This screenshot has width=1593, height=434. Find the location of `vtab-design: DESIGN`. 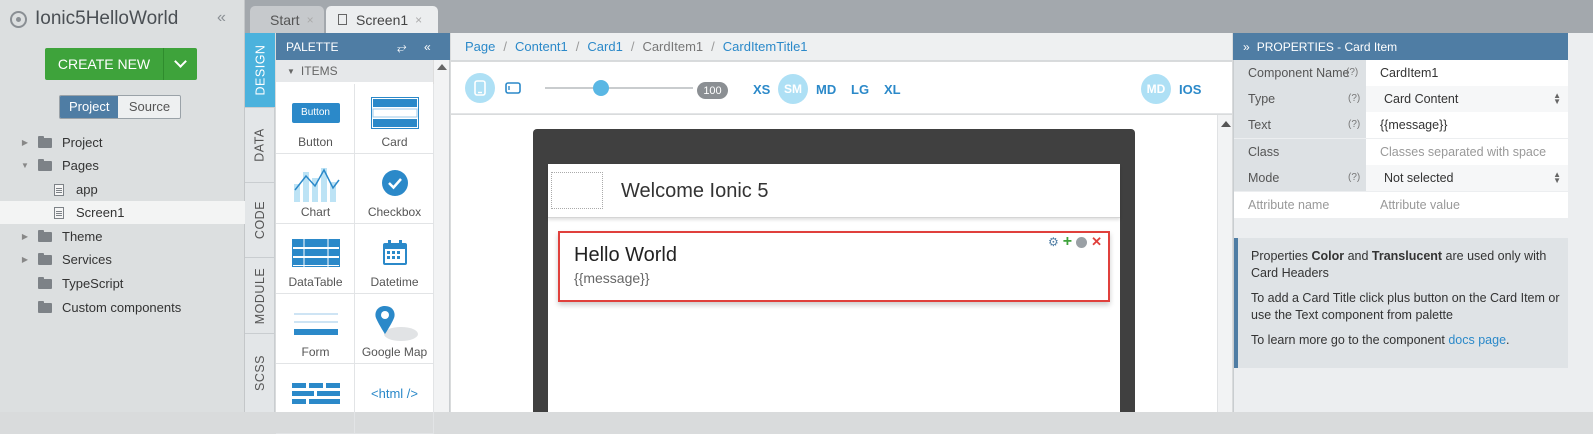

vtab-design: DESIGN is located at coordinates (260, 70).